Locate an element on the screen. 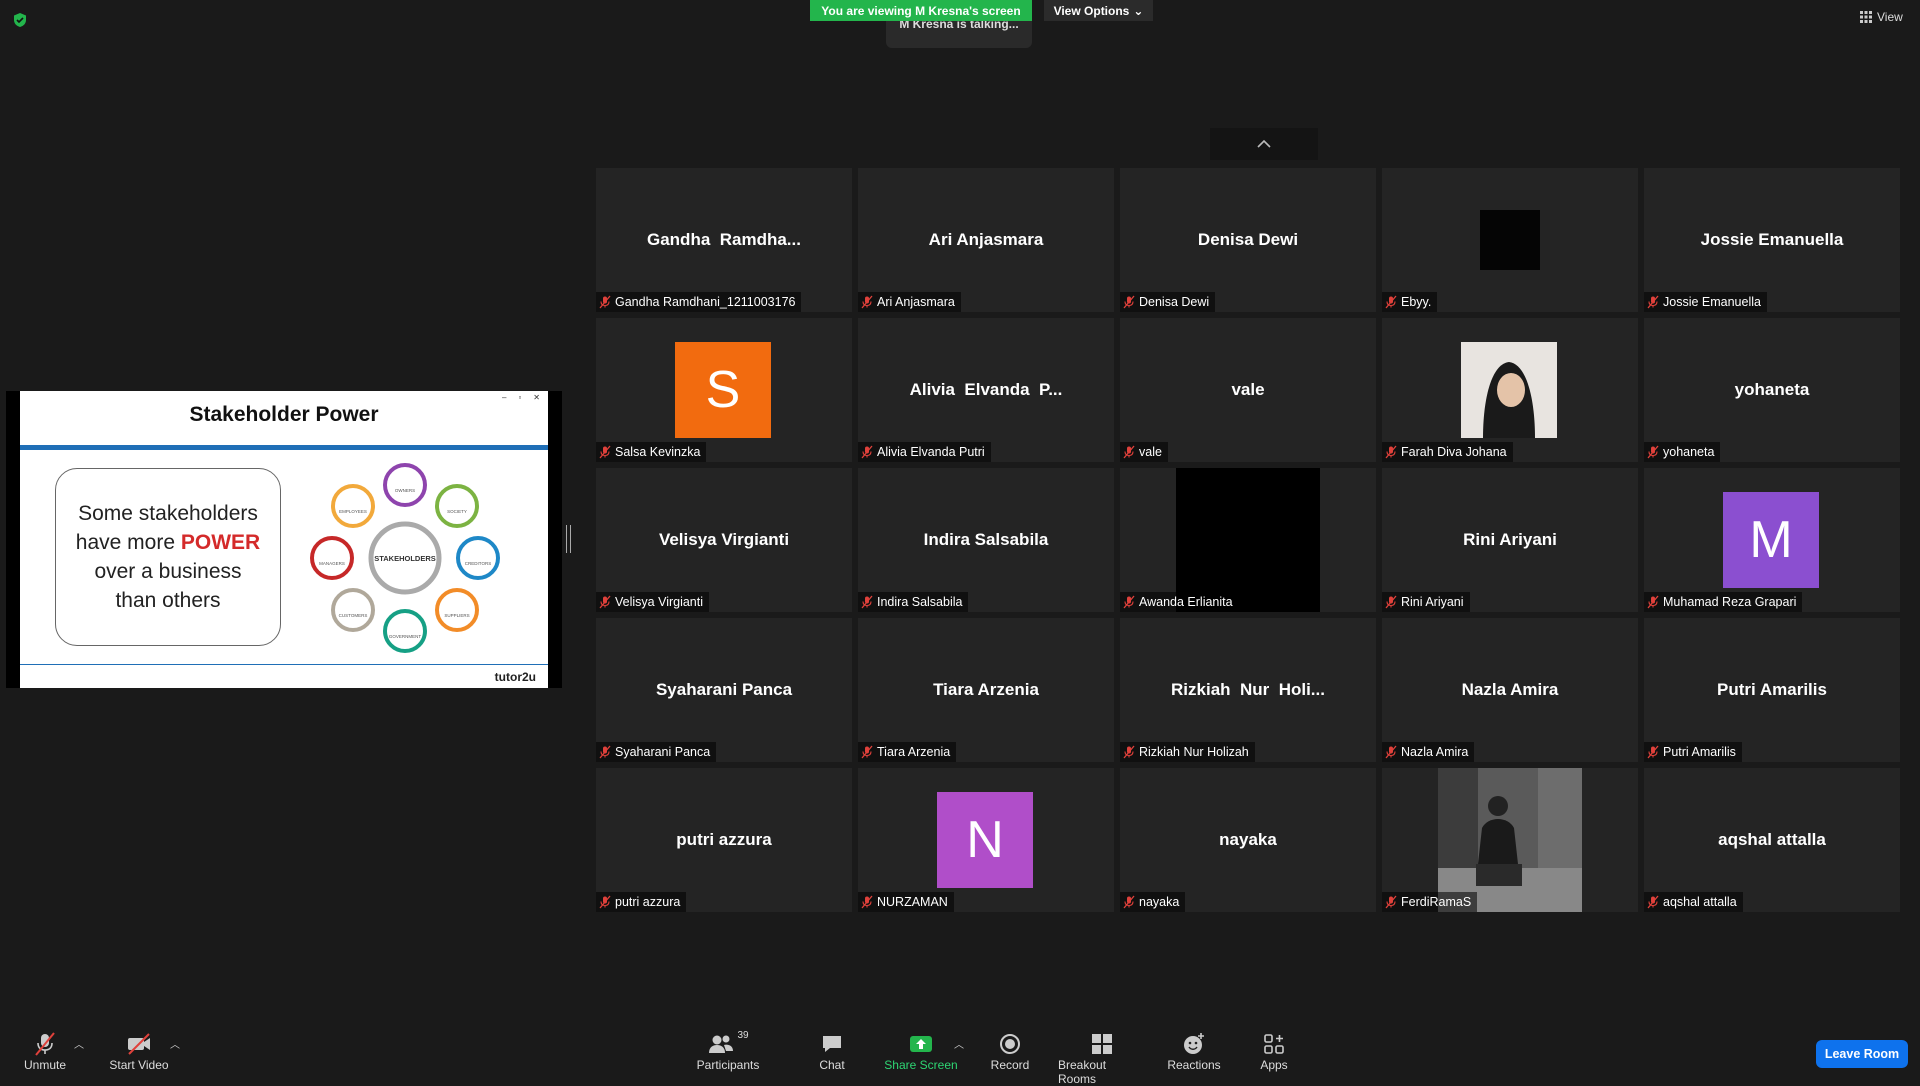 The image size is (1920, 1086). view-button: View is located at coordinates (1881, 17).